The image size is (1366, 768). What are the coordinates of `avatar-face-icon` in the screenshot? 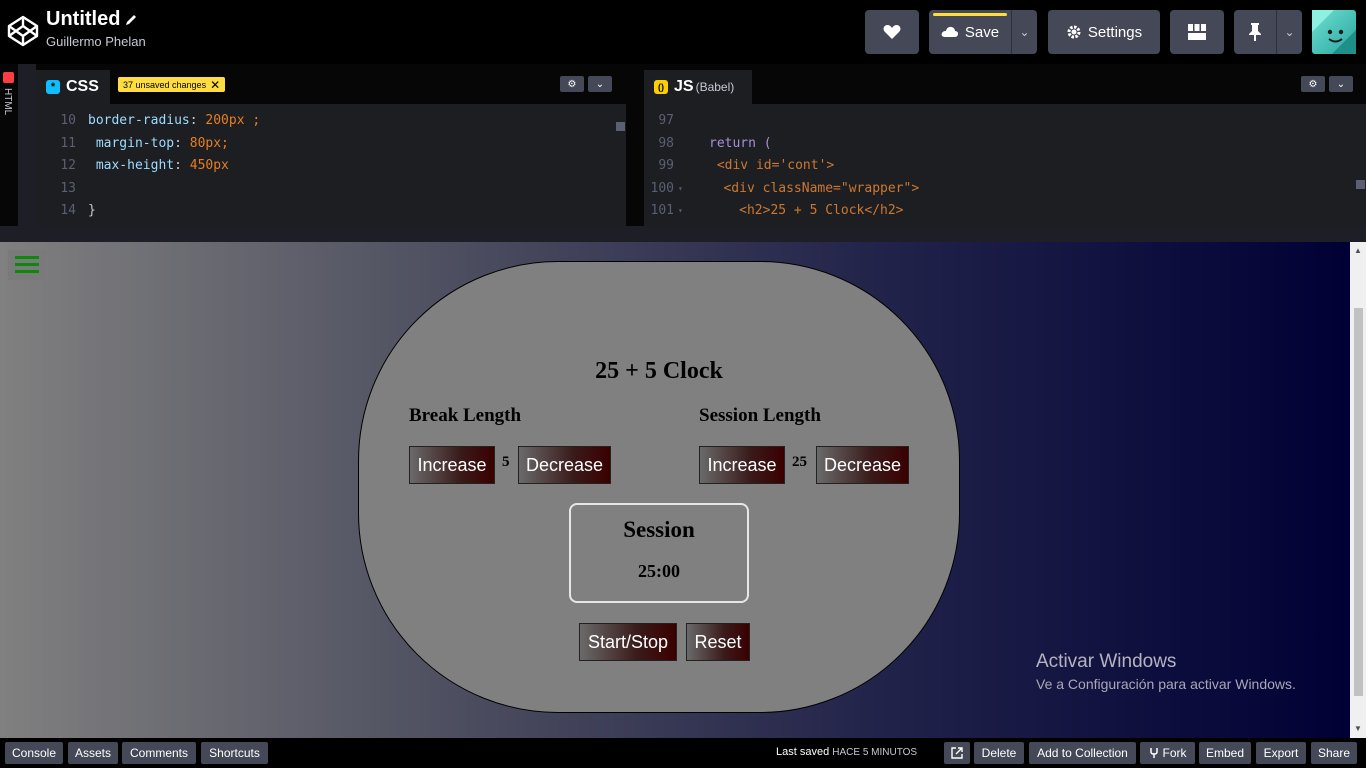 It's located at (1334, 32).